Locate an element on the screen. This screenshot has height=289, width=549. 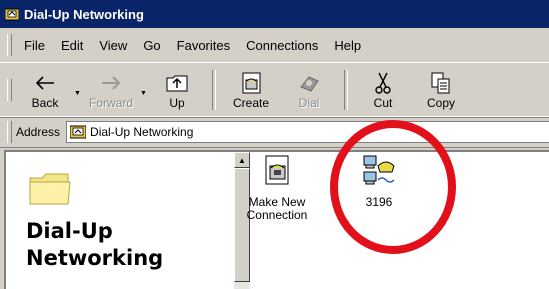
make-new-connection-item: Make New Connection is located at coordinates (277, 188).